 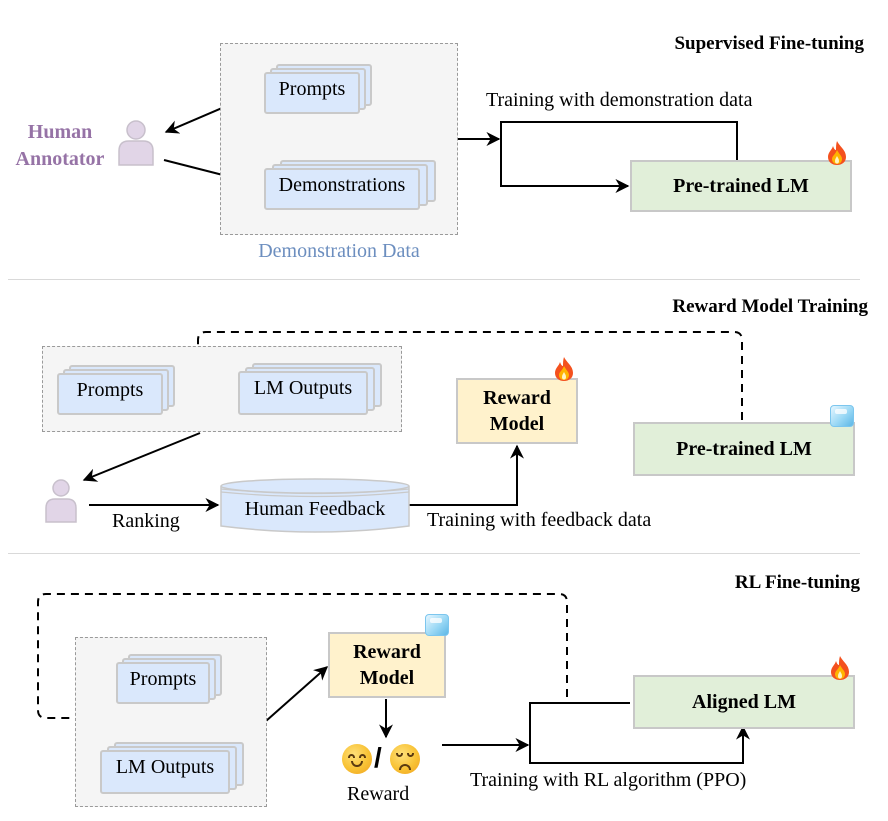 What do you see at coordinates (769, 43) in the screenshot?
I see `section-title-sft: Supervised Fine-tuning` at bounding box center [769, 43].